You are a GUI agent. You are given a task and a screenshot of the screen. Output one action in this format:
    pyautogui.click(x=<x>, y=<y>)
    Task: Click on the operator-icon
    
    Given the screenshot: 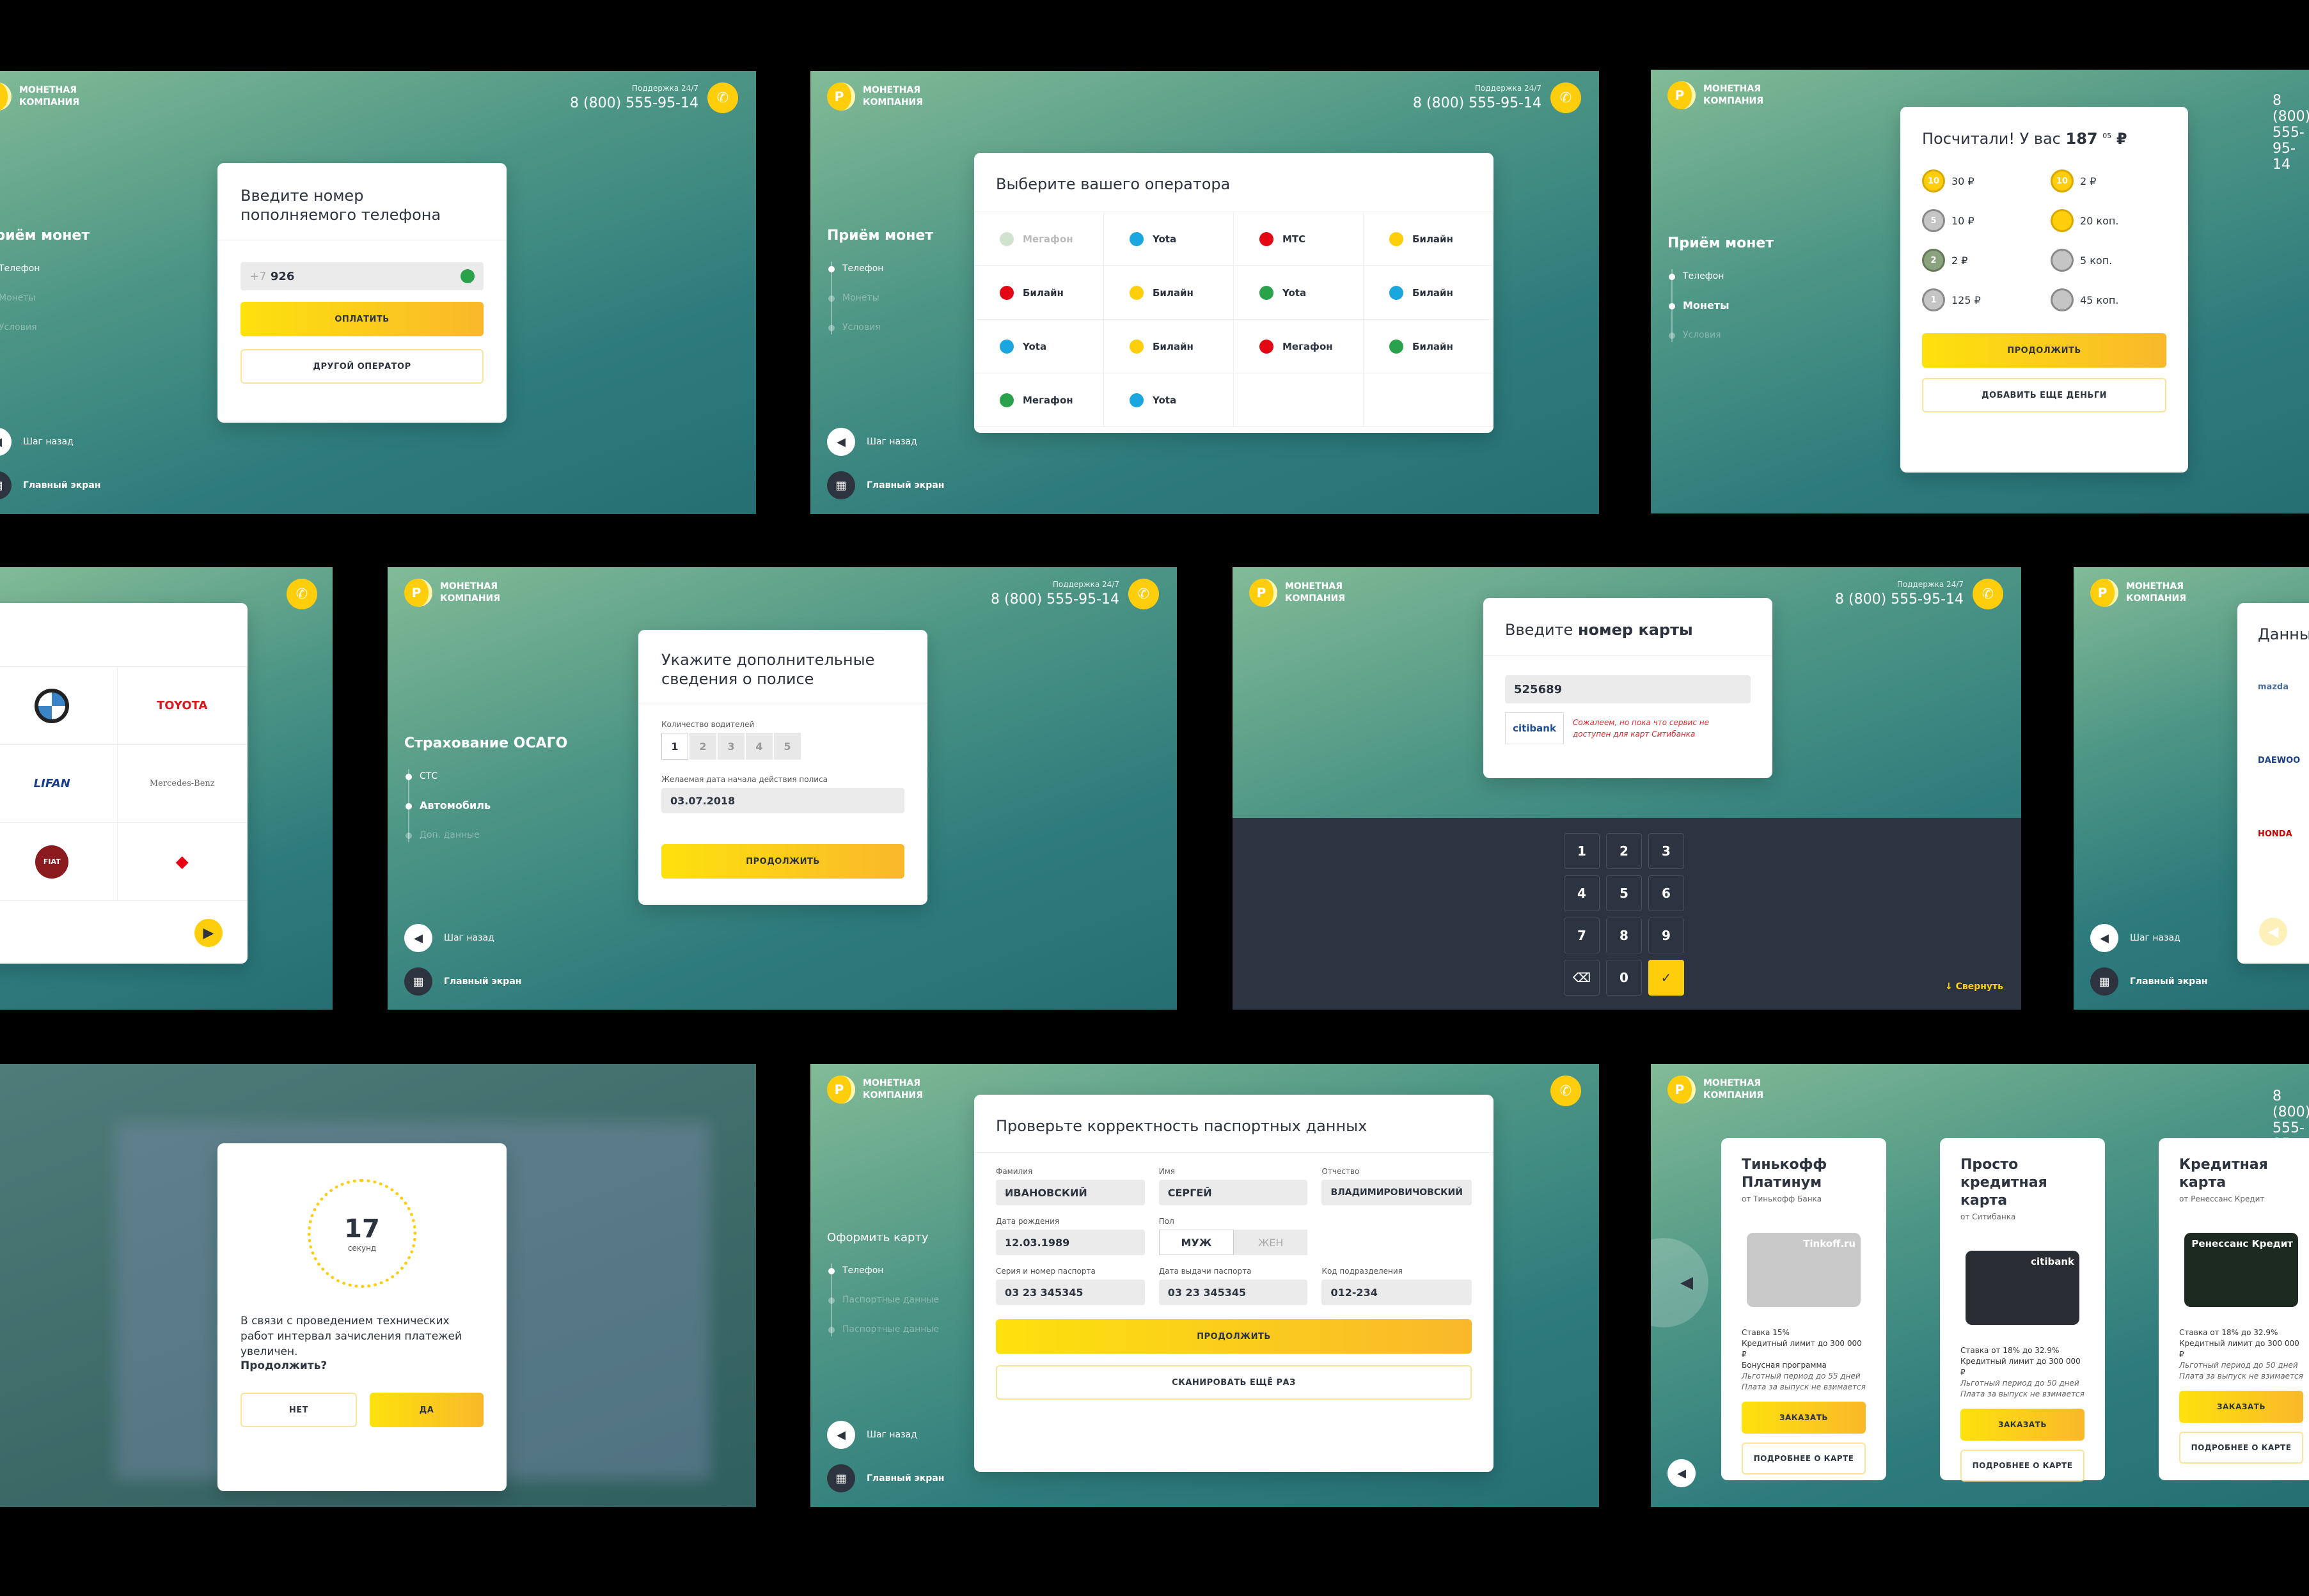 What is the action you would take?
    pyautogui.click(x=468, y=276)
    